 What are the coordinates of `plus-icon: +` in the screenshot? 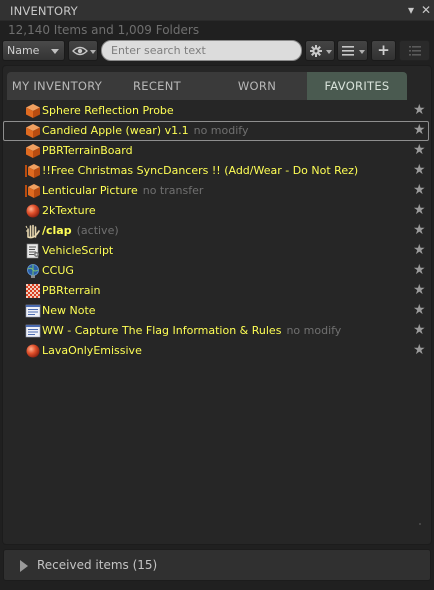 It's located at (383, 50).